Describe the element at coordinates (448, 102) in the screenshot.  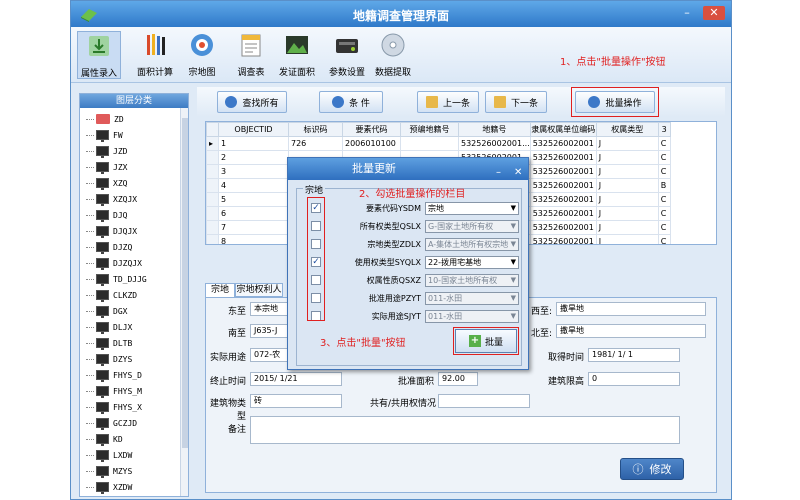
I see `prev-record-button: 上一条` at that location.